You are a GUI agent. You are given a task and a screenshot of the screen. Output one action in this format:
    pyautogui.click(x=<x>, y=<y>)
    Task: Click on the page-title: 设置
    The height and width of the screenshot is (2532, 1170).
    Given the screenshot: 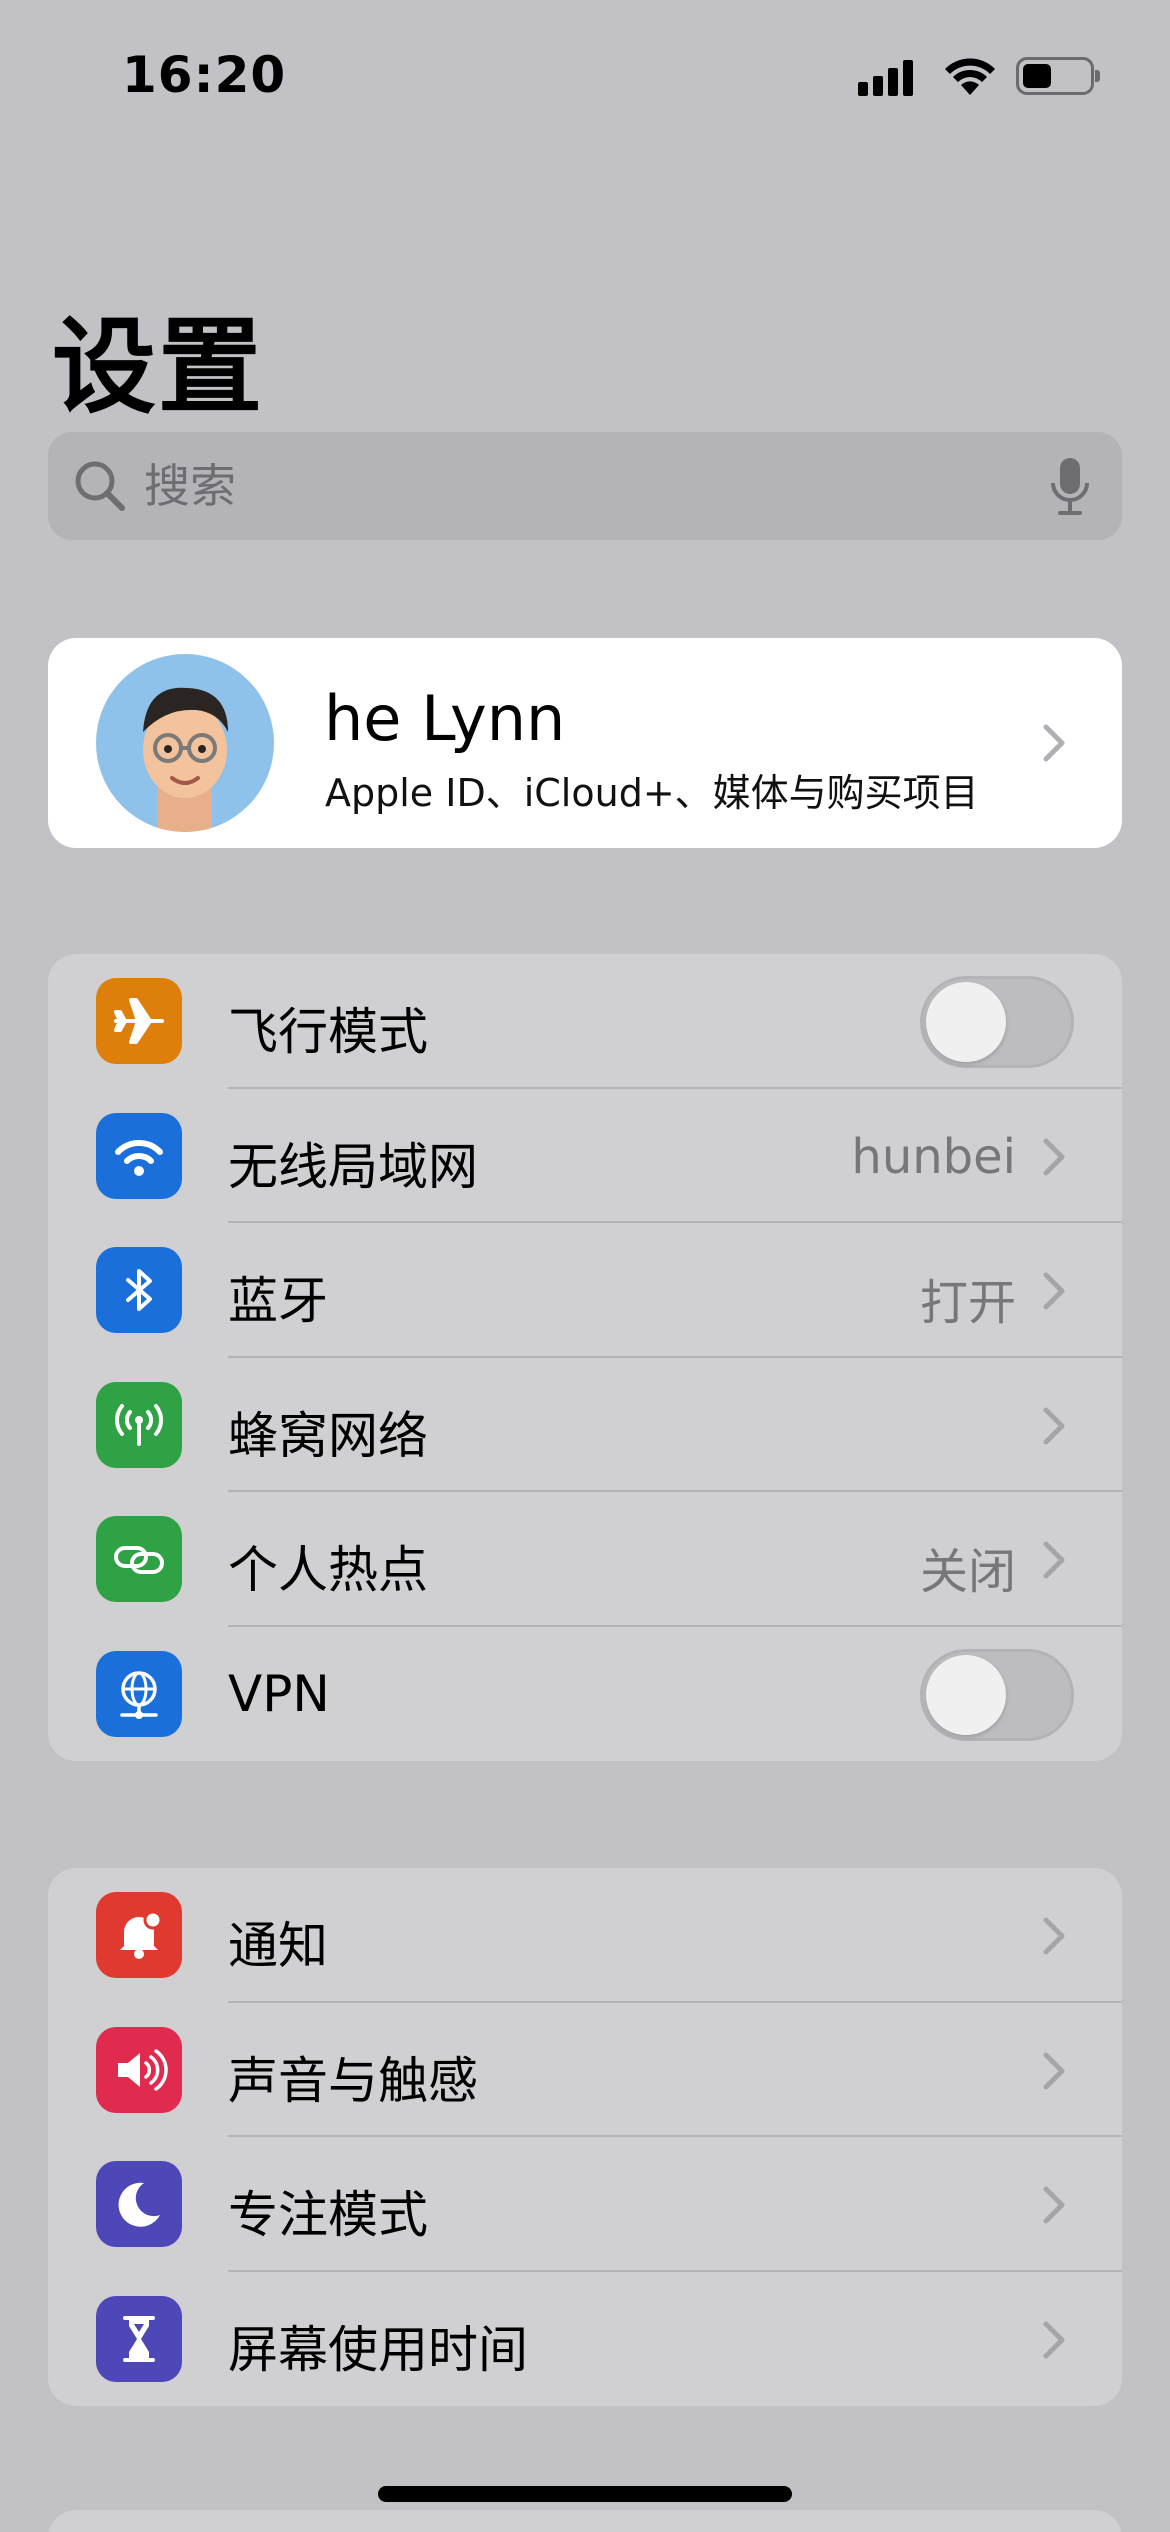 What is the action you would take?
    pyautogui.click(x=158, y=367)
    